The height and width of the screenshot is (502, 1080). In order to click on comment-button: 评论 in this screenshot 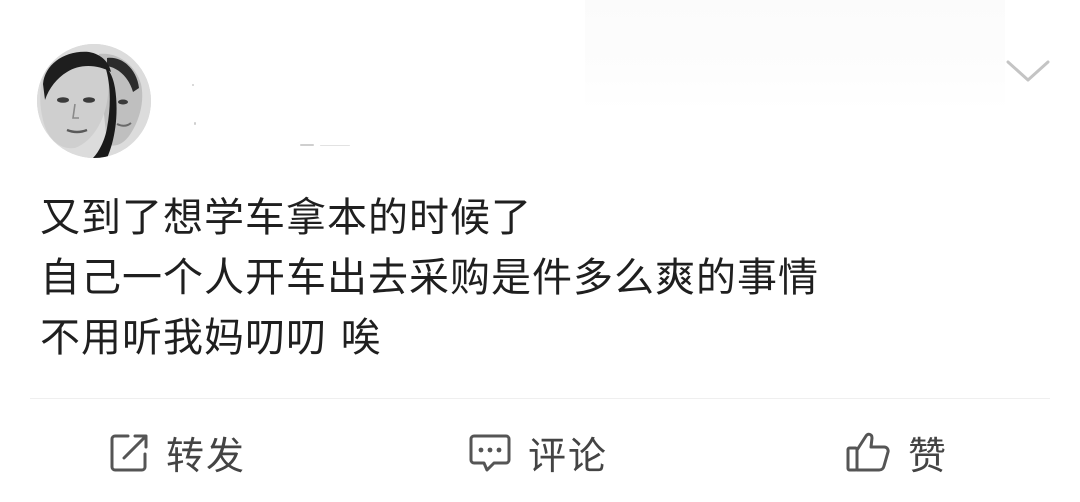, I will do `click(537, 452)`.